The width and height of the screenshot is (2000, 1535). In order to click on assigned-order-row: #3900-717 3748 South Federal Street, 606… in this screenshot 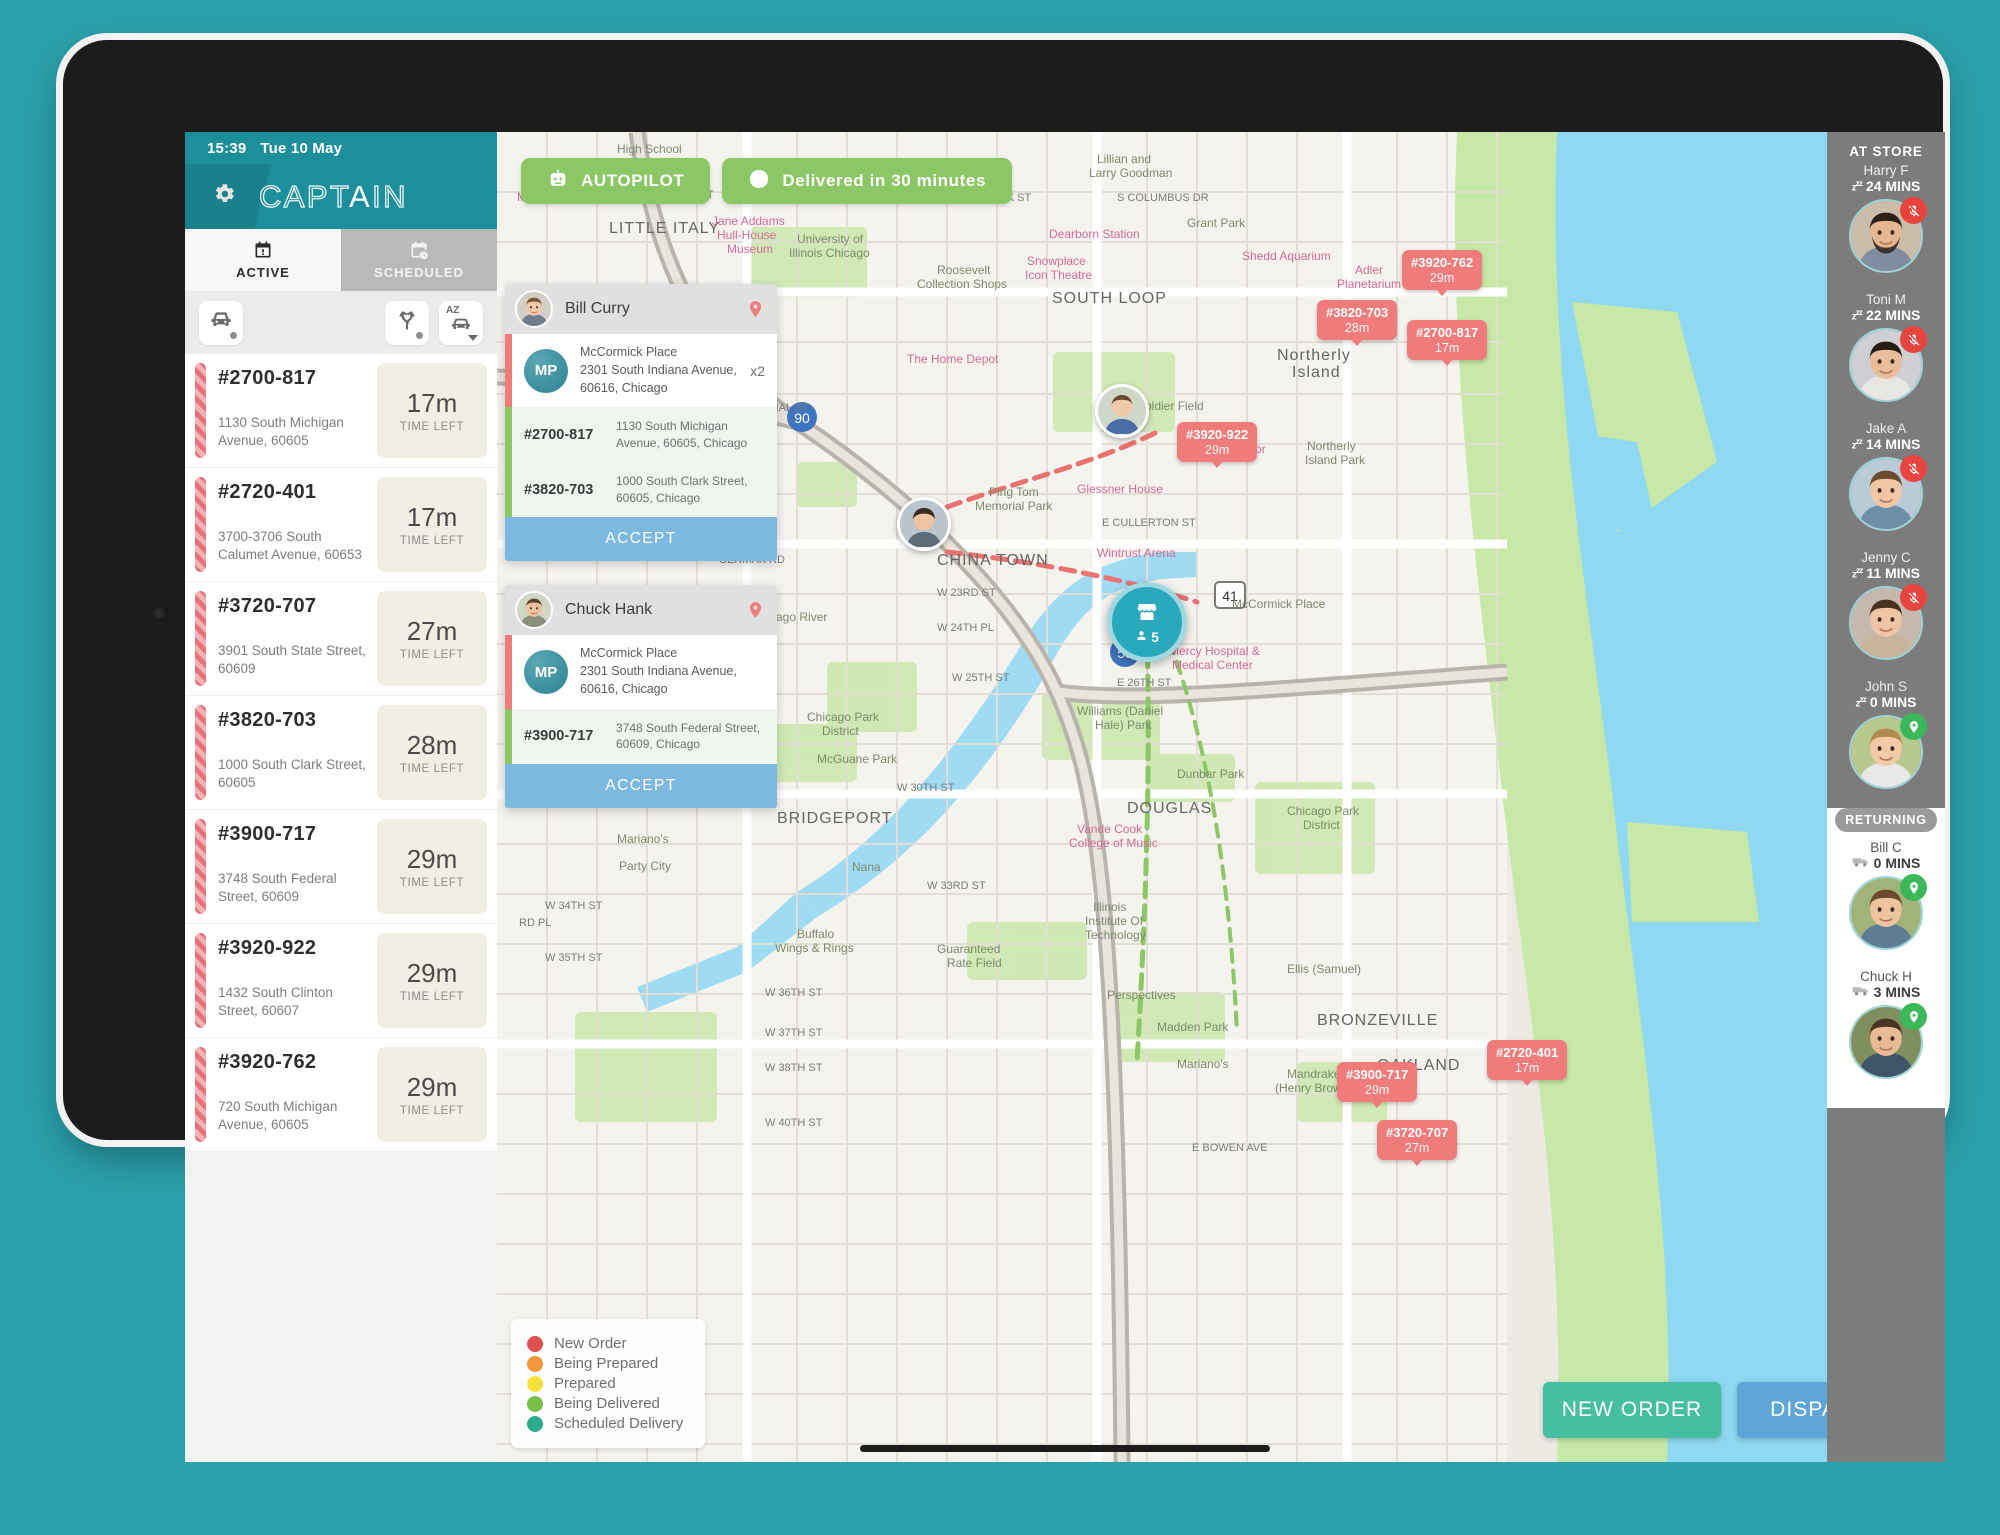, I will do `click(641, 736)`.